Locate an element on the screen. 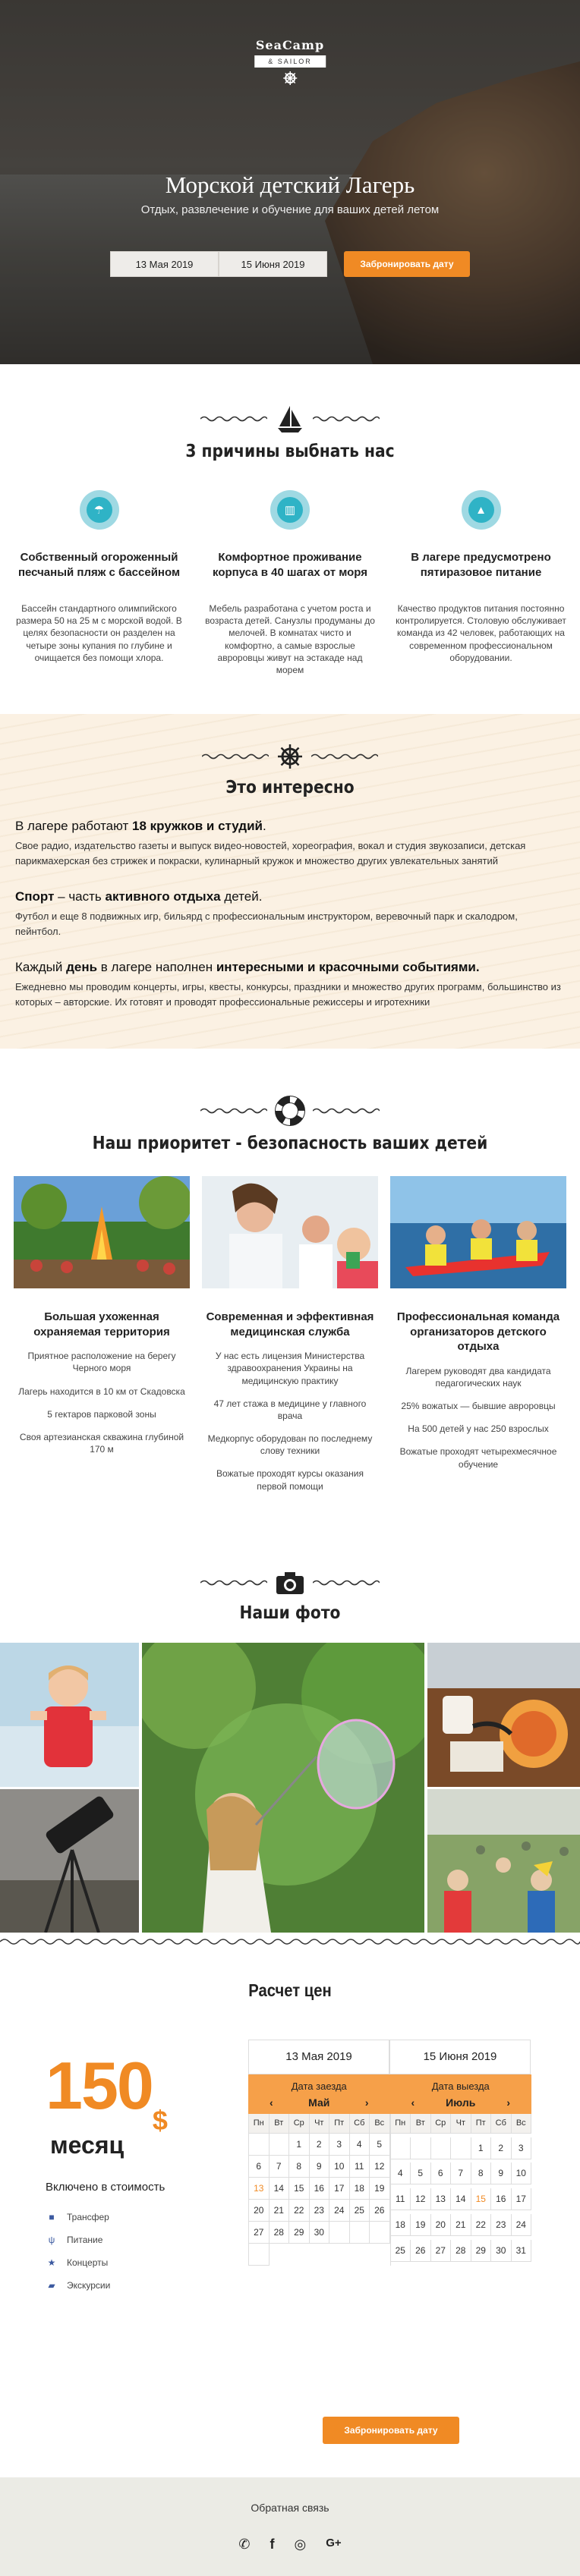 The width and height of the screenshot is (580, 2576). facebook-icon: f is located at coordinates (272, 2544).